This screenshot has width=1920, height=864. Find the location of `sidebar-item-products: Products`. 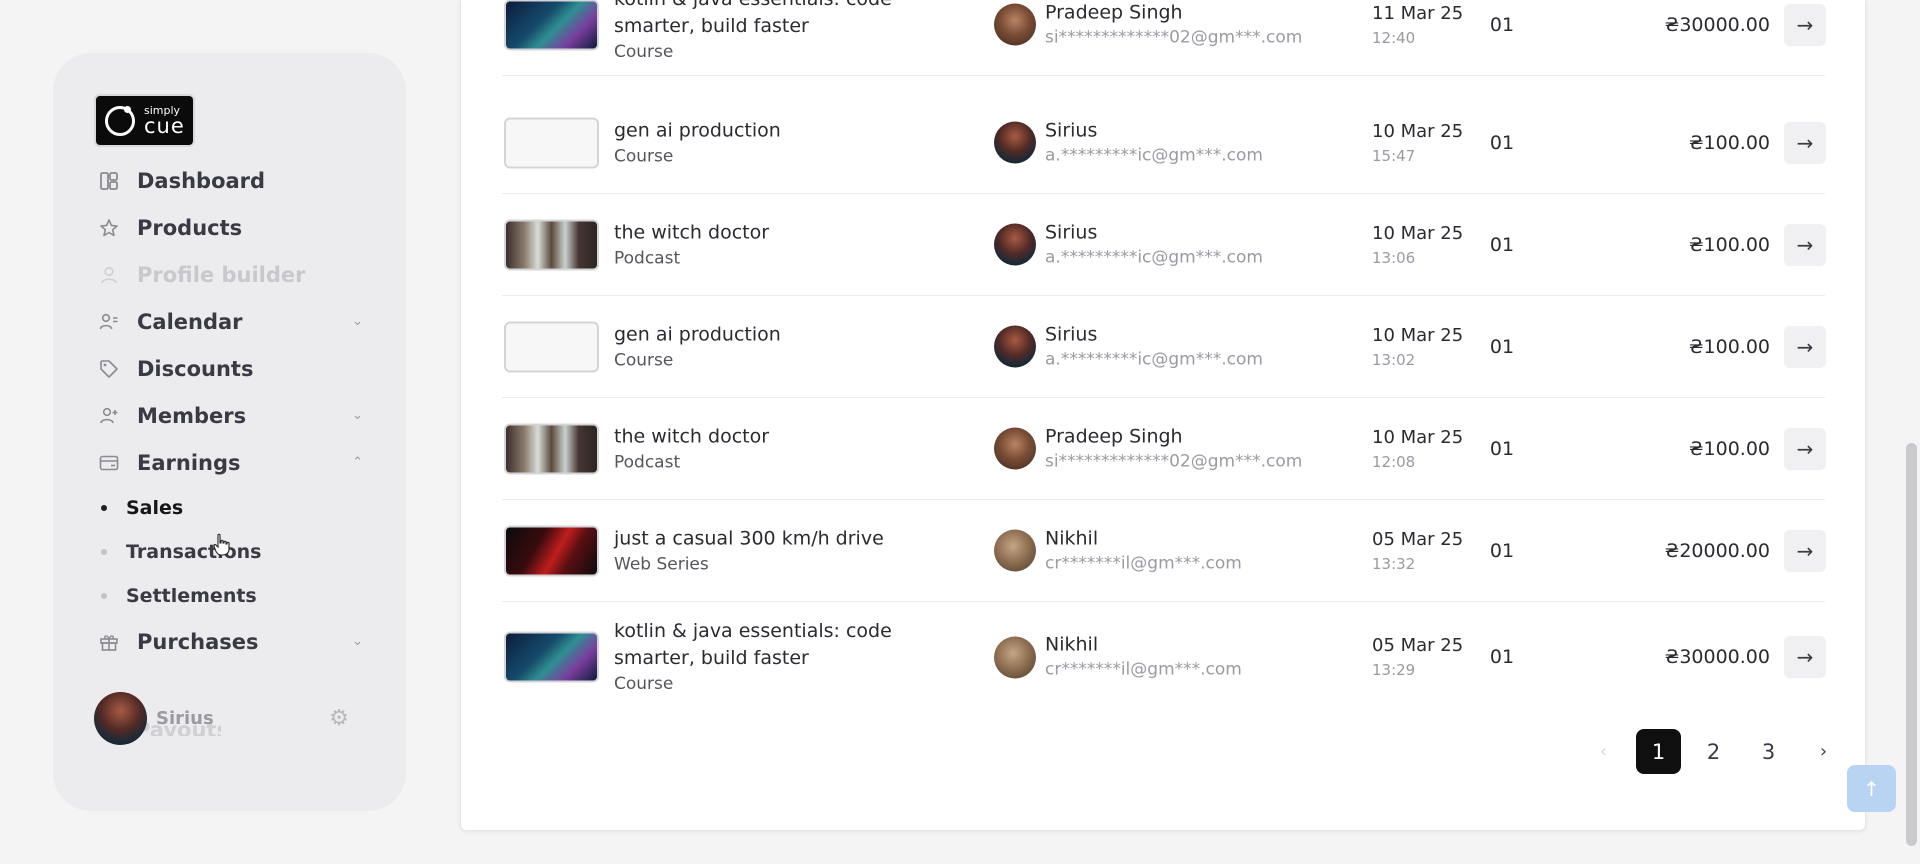

sidebar-item-products: Products is located at coordinates (233, 227).